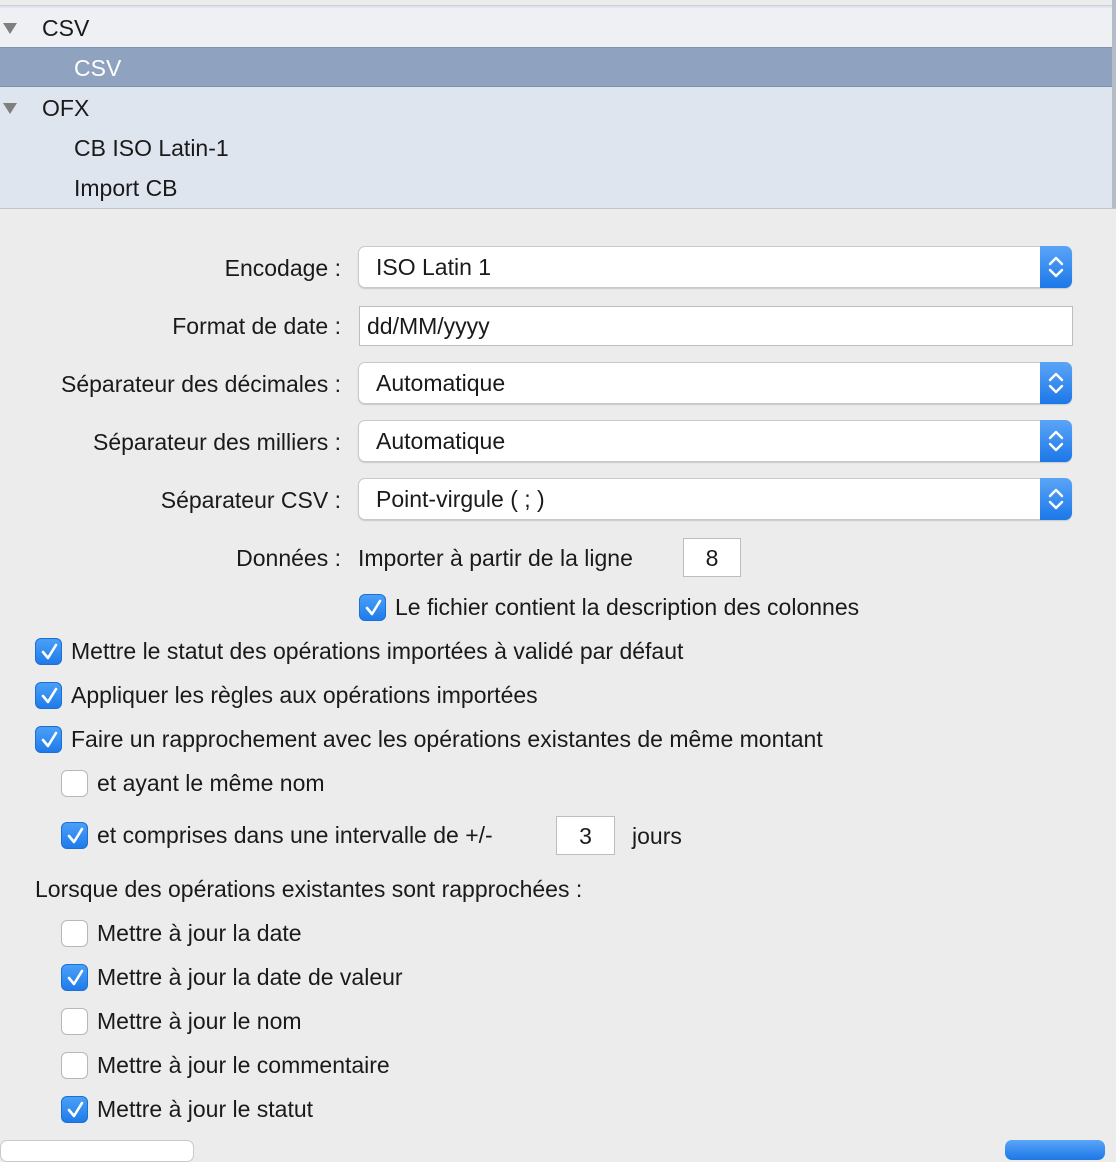  Describe the element at coordinates (201, 384) in the screenshot. I see `decimal-separator-label: Séparateur des décimales :` at that location.